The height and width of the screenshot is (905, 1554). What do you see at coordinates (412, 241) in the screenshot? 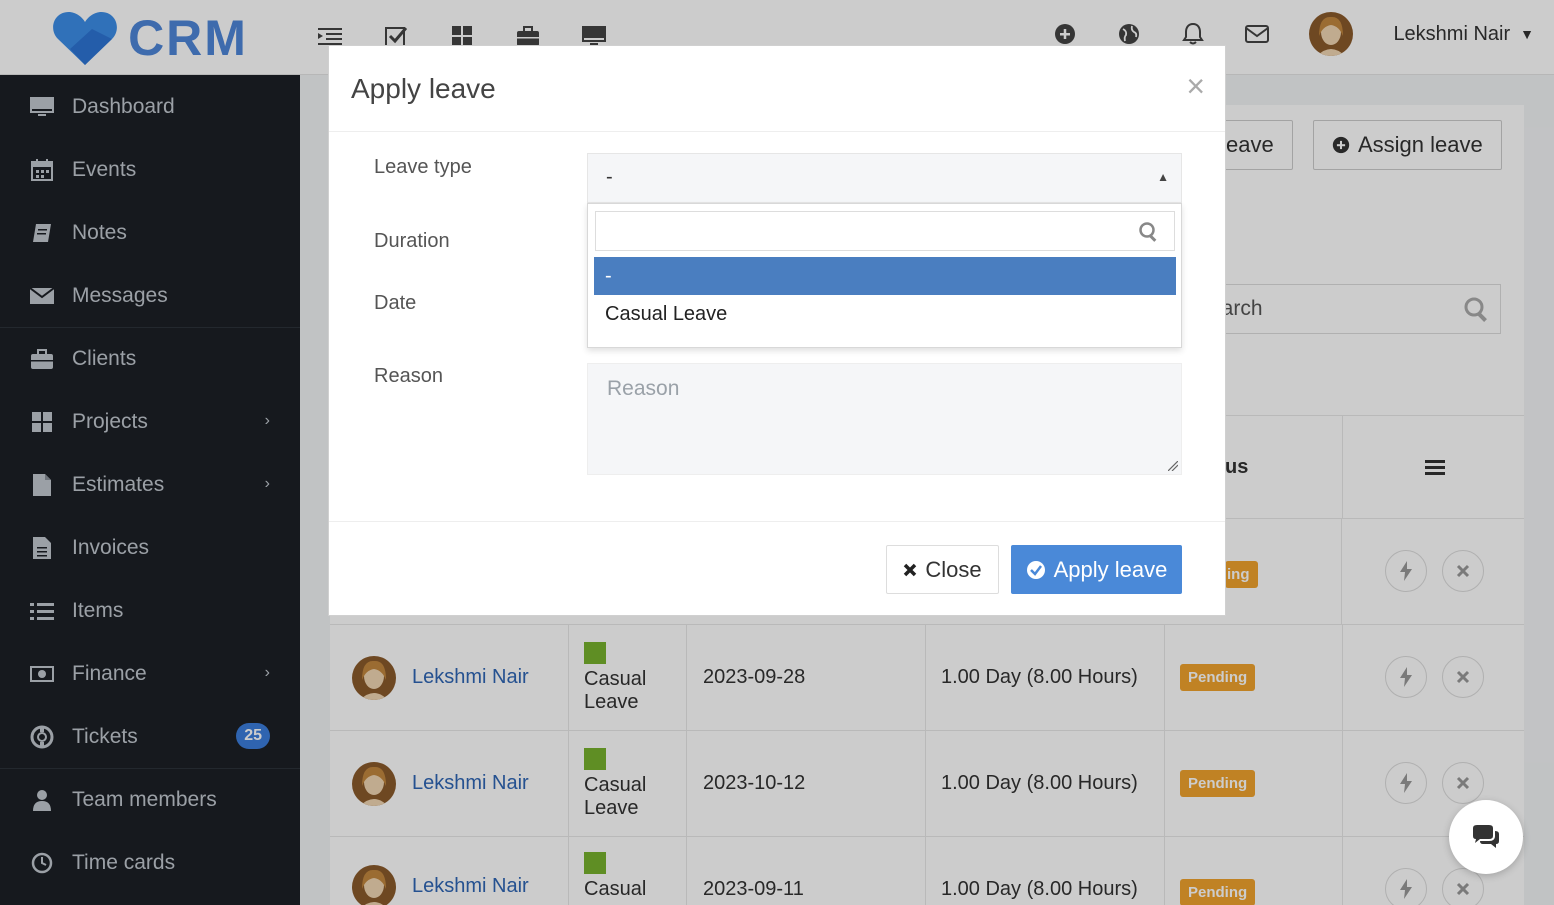
I see `duration-label: Duration` at bounding box center [412, 241].